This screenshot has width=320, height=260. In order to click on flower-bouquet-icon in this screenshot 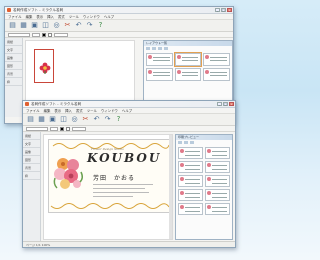, I will do `click(68, 173)`.